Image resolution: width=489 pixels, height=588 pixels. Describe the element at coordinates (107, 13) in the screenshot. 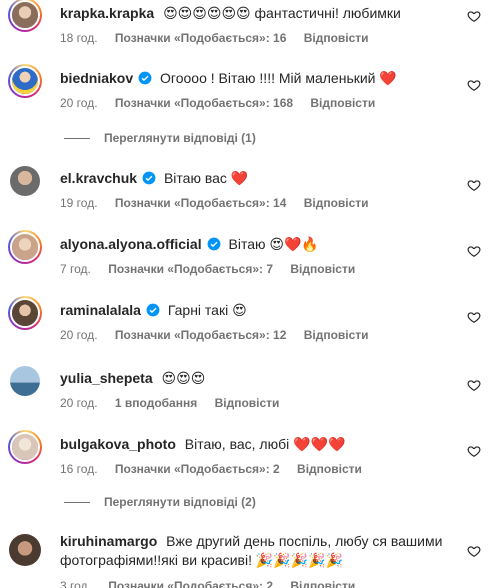

I see `comment-username: krapka.krapka` at that location.